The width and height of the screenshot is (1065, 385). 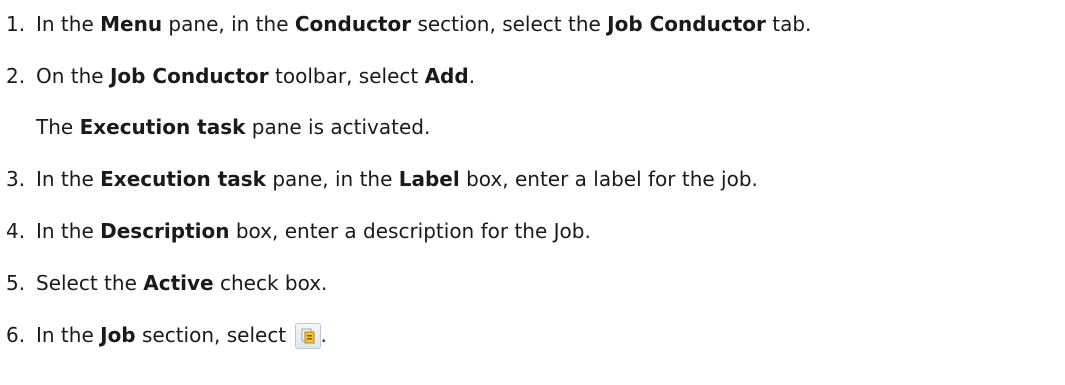 I want to click on step-bold: Active, so click(x=178, y=283).